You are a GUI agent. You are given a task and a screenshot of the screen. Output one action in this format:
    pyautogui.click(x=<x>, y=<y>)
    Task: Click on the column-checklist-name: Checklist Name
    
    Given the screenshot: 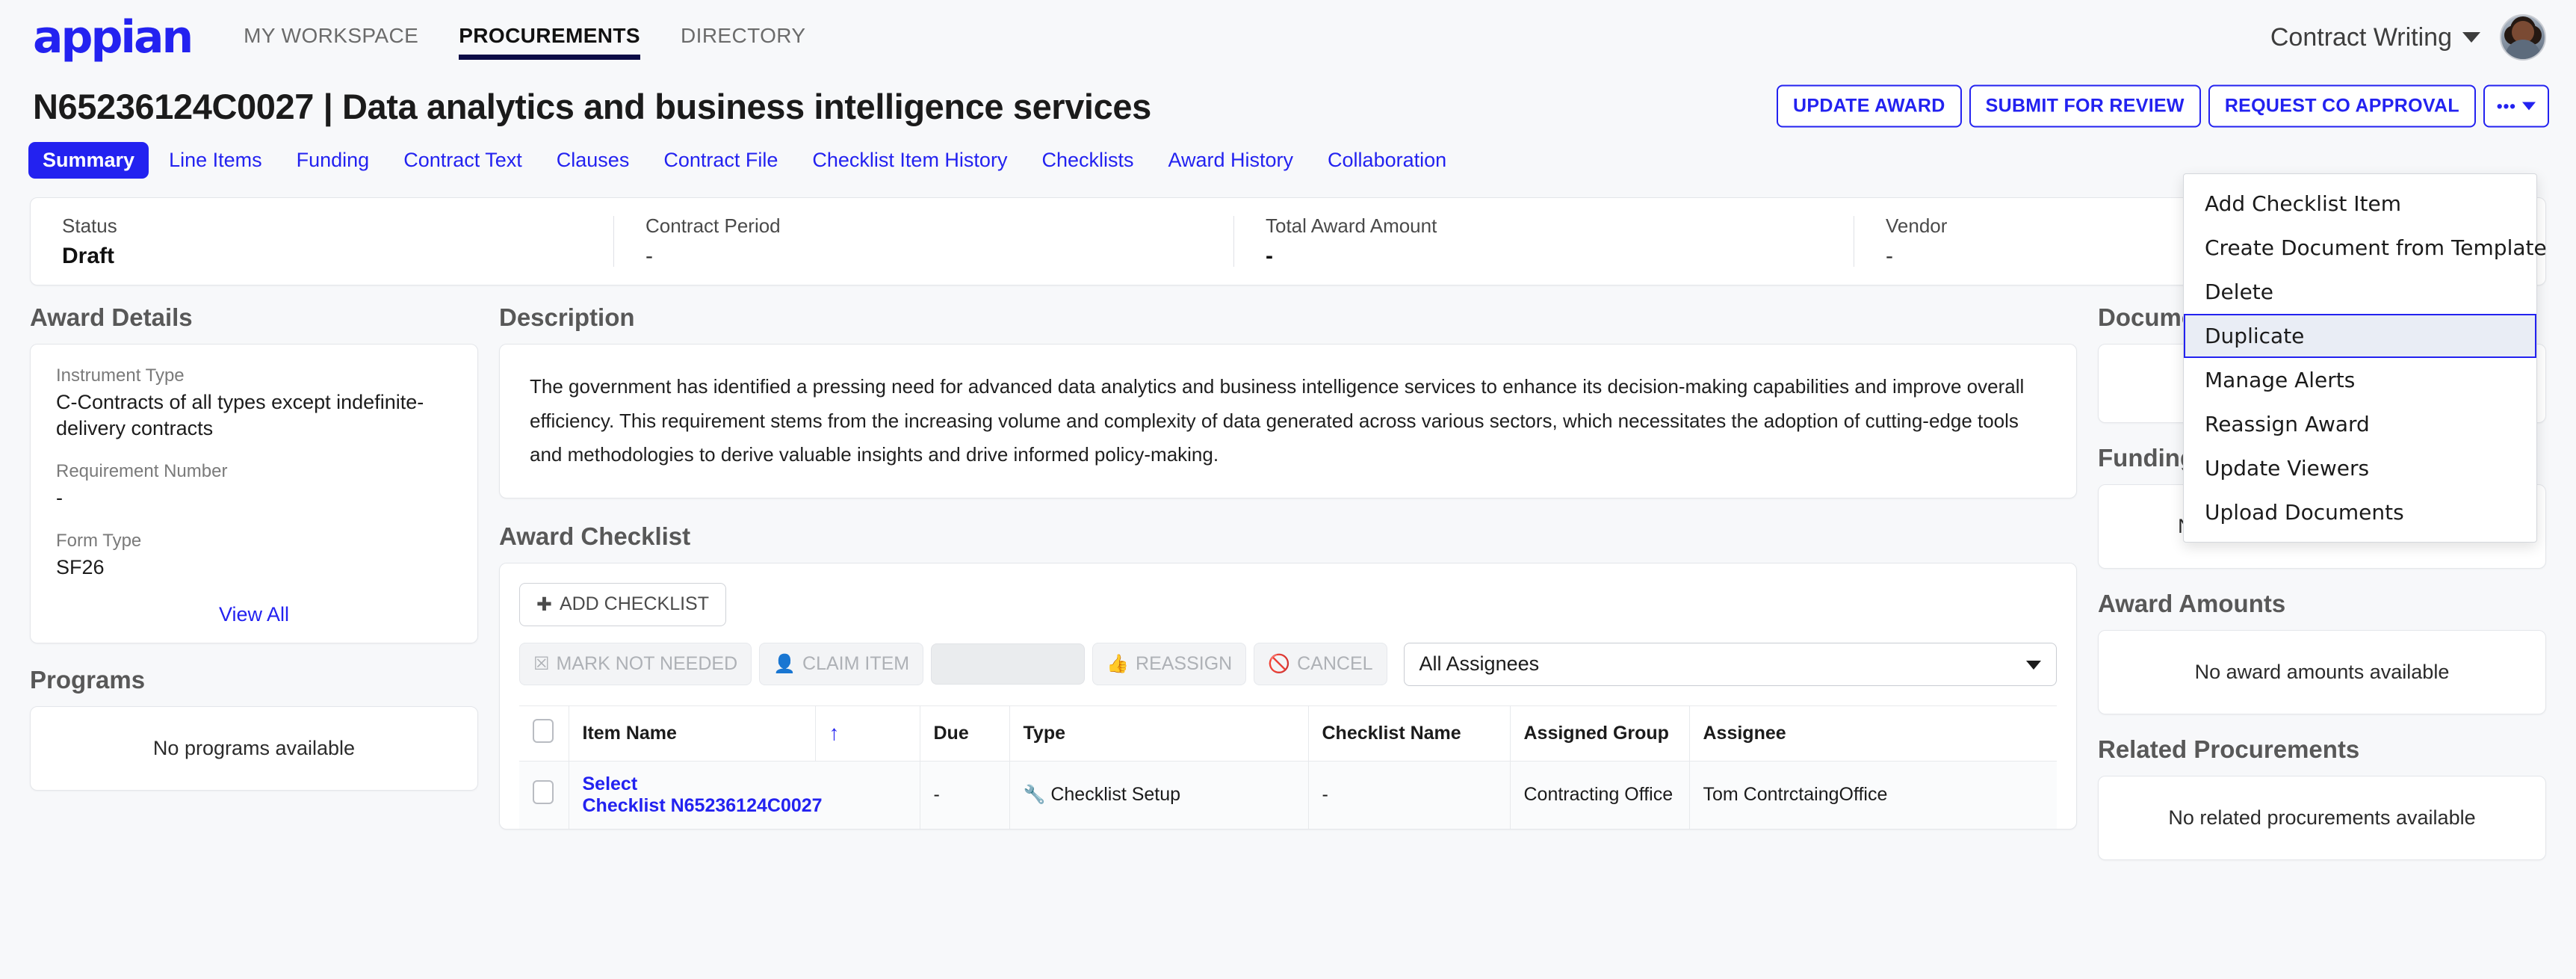 What is the action you would take?
    pyautogui.click(x=1408, y=733)
    